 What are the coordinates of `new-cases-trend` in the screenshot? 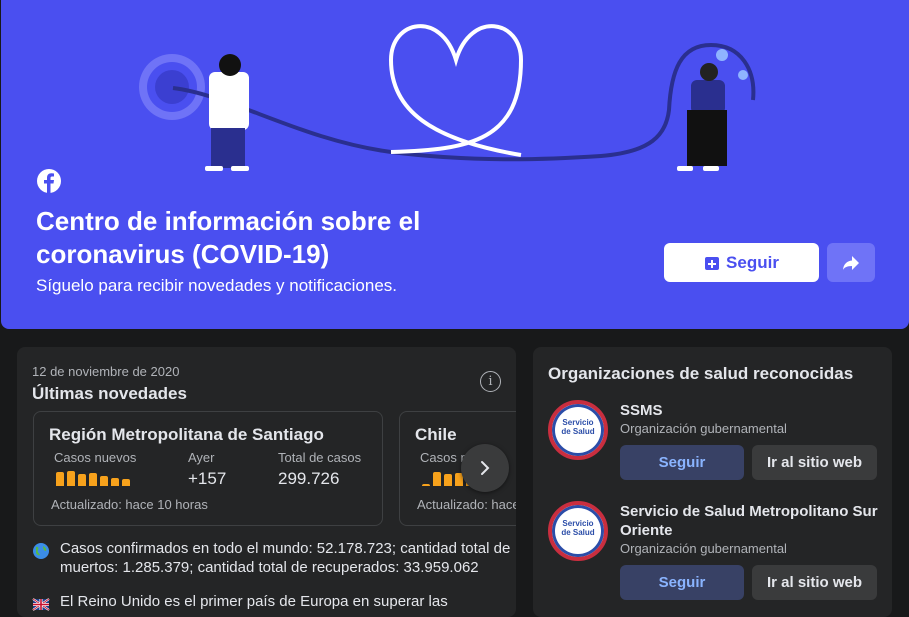 It's located at (93, 478).